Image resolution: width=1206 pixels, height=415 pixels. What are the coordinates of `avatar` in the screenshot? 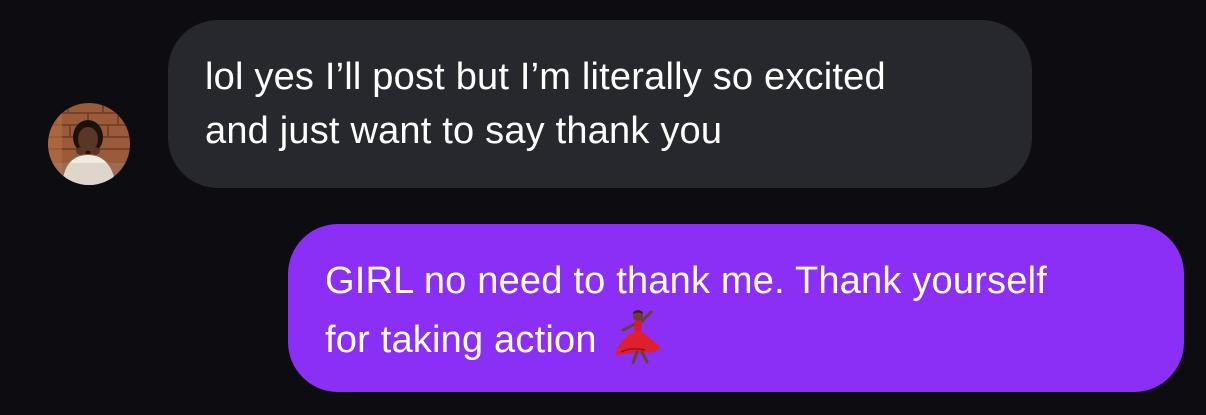 It's located at (89, 144).